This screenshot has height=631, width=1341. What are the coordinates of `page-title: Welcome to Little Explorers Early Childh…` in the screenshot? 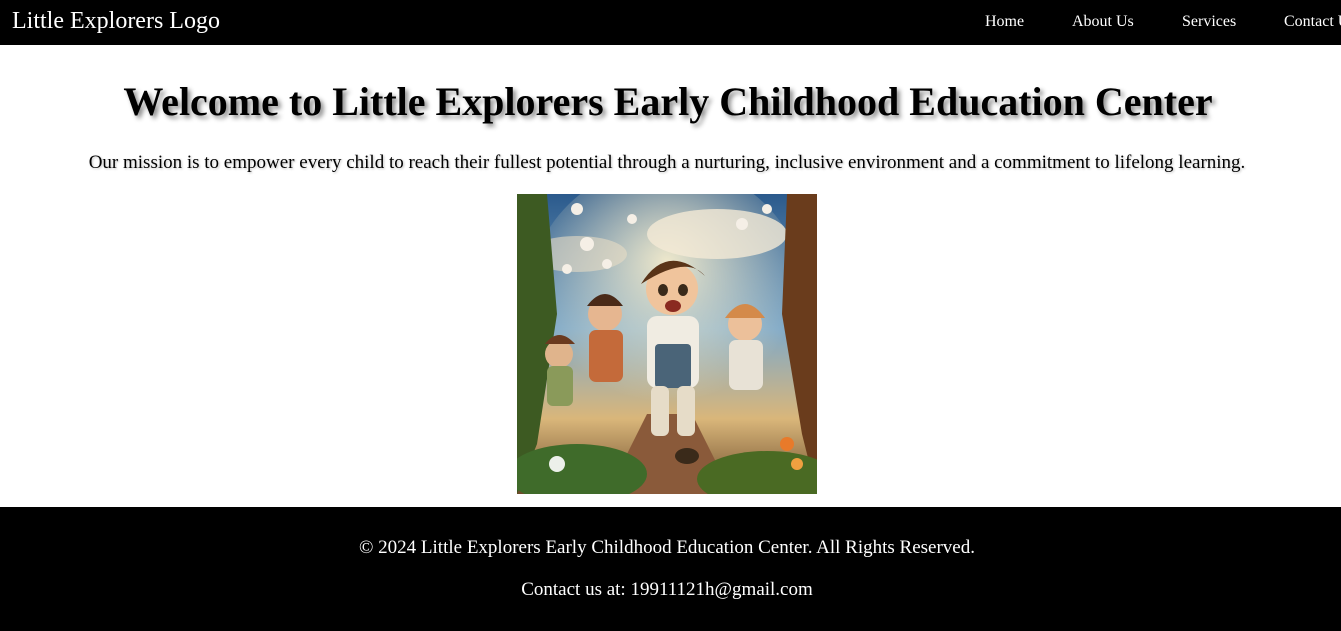 It's located at (668, 101).